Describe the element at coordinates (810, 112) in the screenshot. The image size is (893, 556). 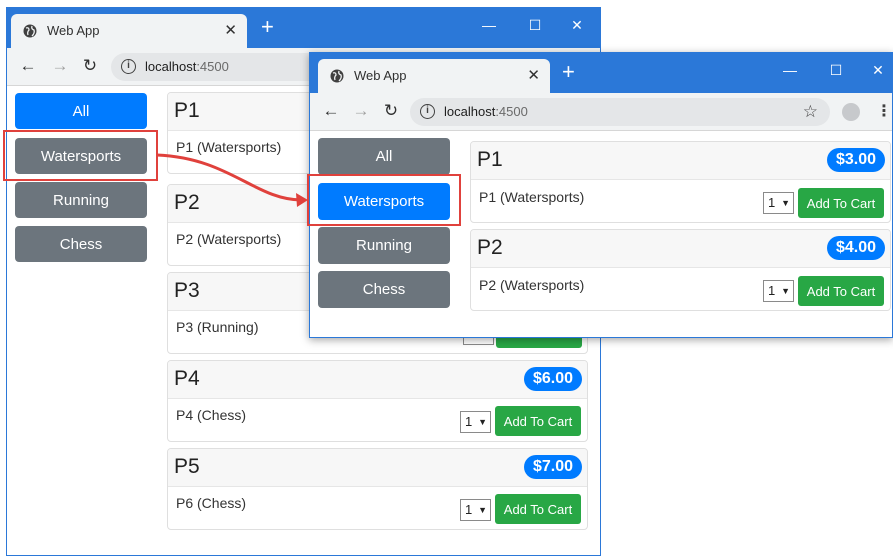
I see `bookmark-star-icon: ☆` at that location.